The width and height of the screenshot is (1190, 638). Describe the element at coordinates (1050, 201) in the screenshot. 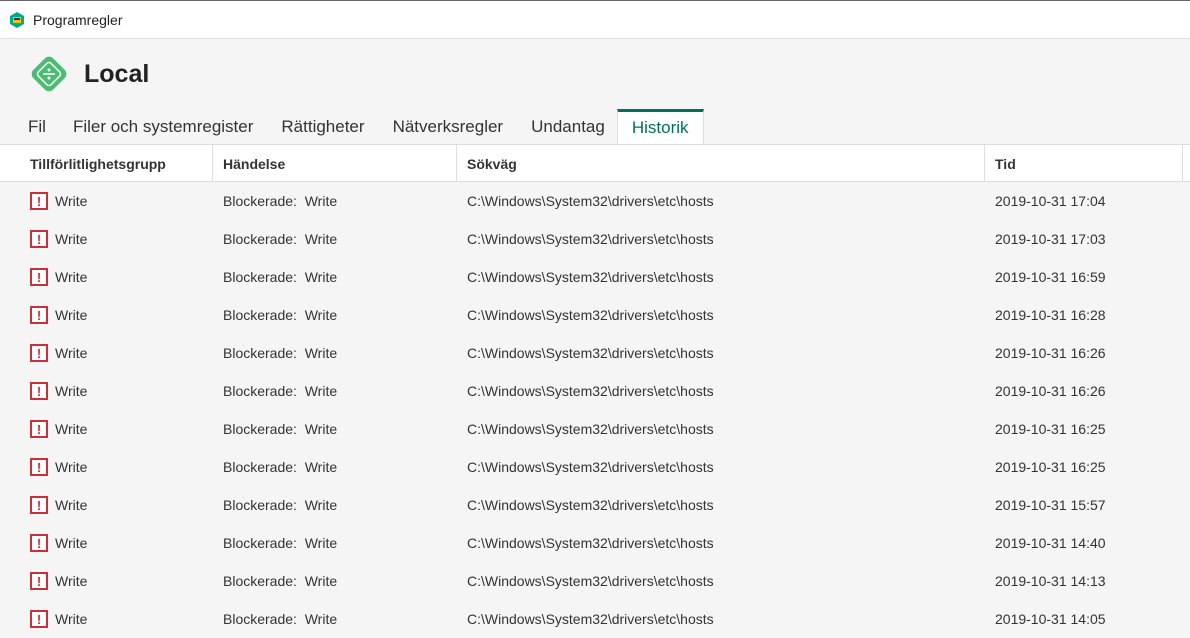

I see `cell-time: 2019-10-31 17:04` at that location.